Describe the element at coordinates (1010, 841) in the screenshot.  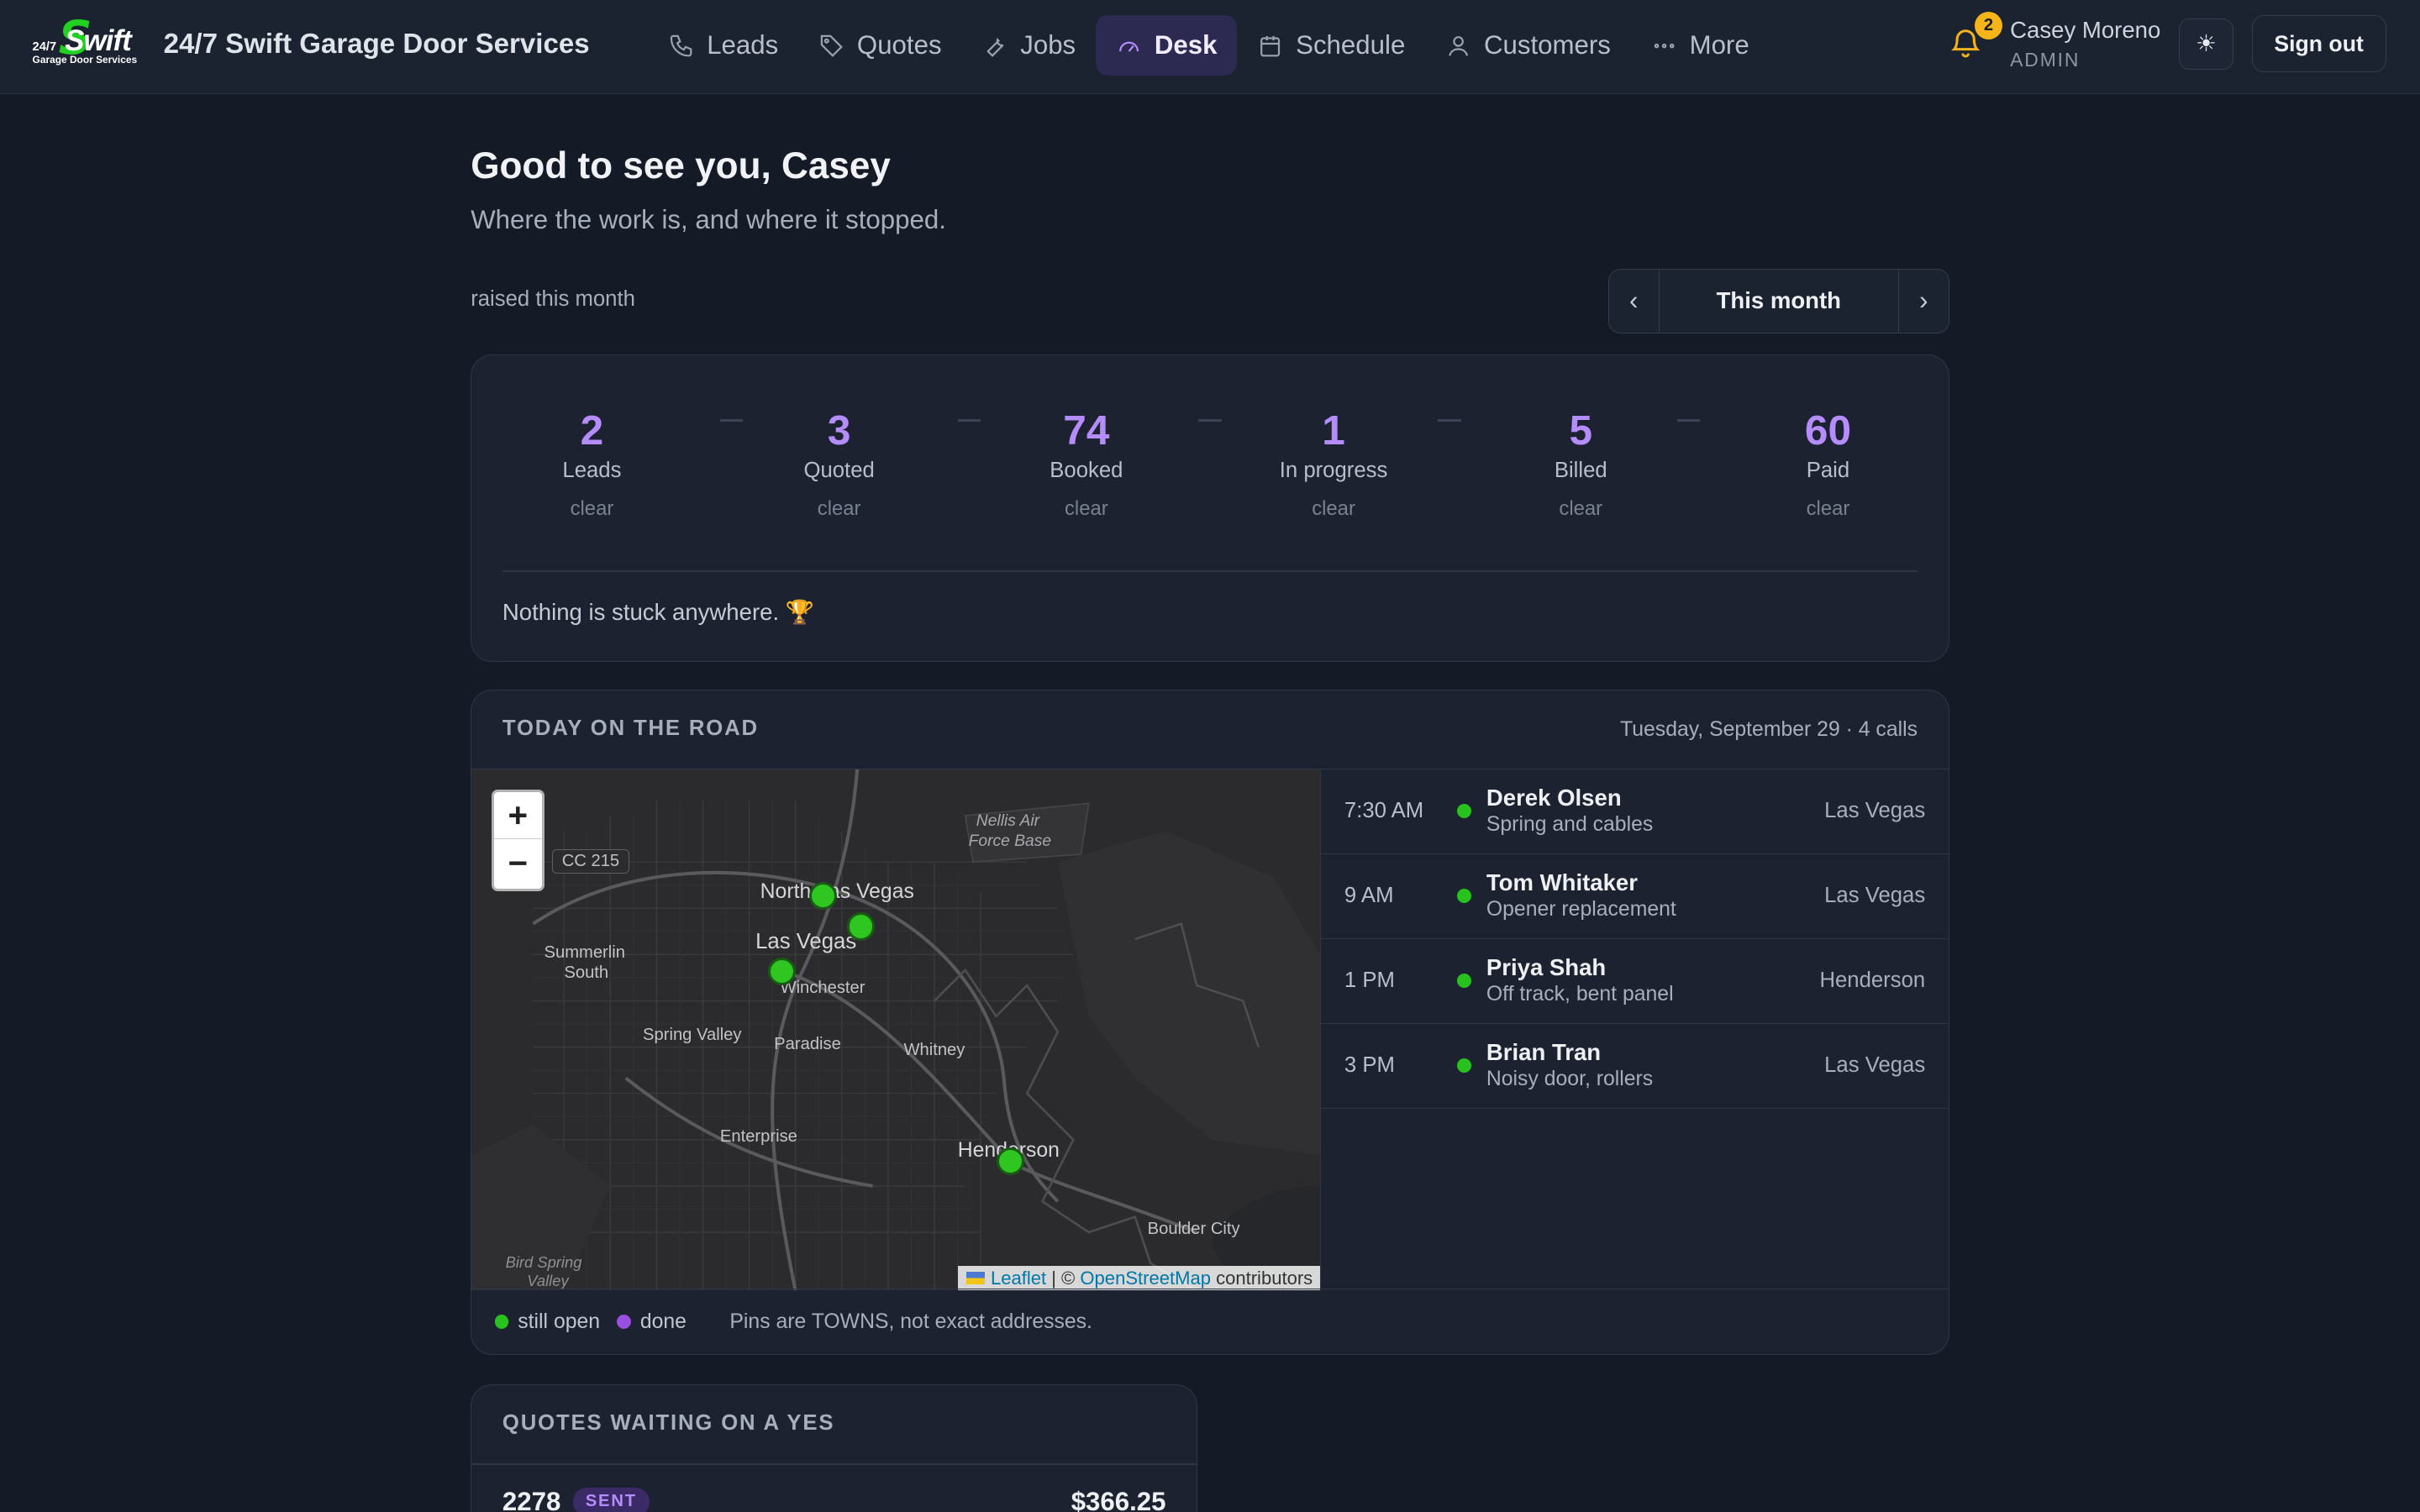
I see `map-label: Force Base` at that location.